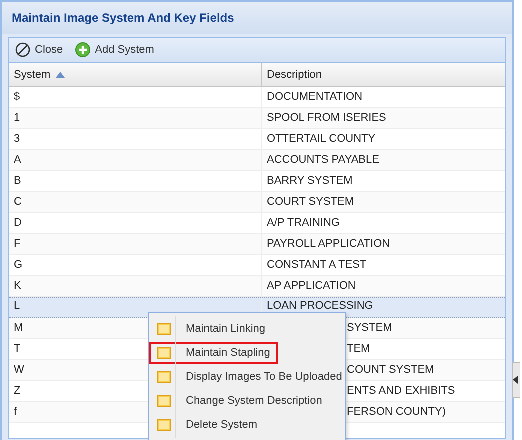  What do you see at coordinates (315, 97) in the screenshot?
I see `table-cell: DOCUMENTATION` at bounding box center [315, 97].